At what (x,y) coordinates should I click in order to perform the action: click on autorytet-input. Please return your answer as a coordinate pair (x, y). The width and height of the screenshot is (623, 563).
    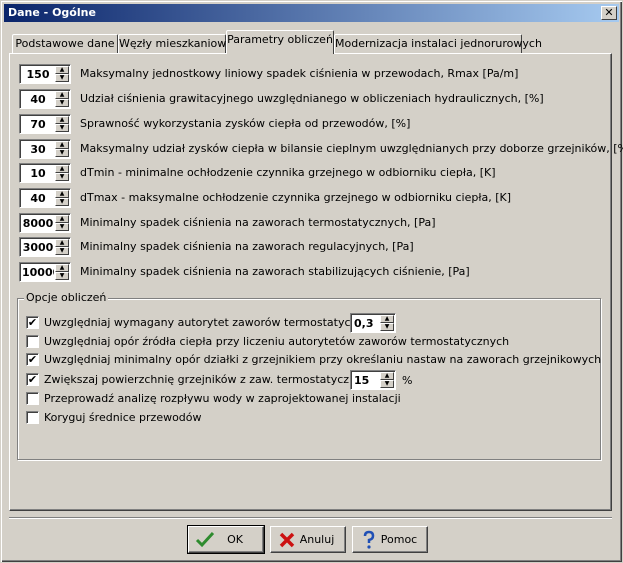
    Looking at the image, I should click on (366, 323).